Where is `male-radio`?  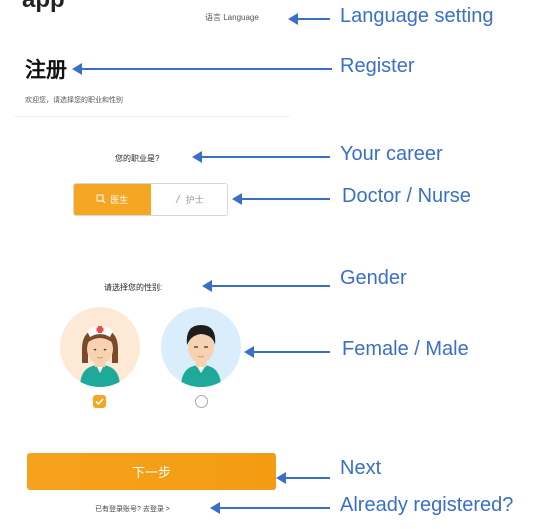 male-radio is located at coordinates (201, 401).